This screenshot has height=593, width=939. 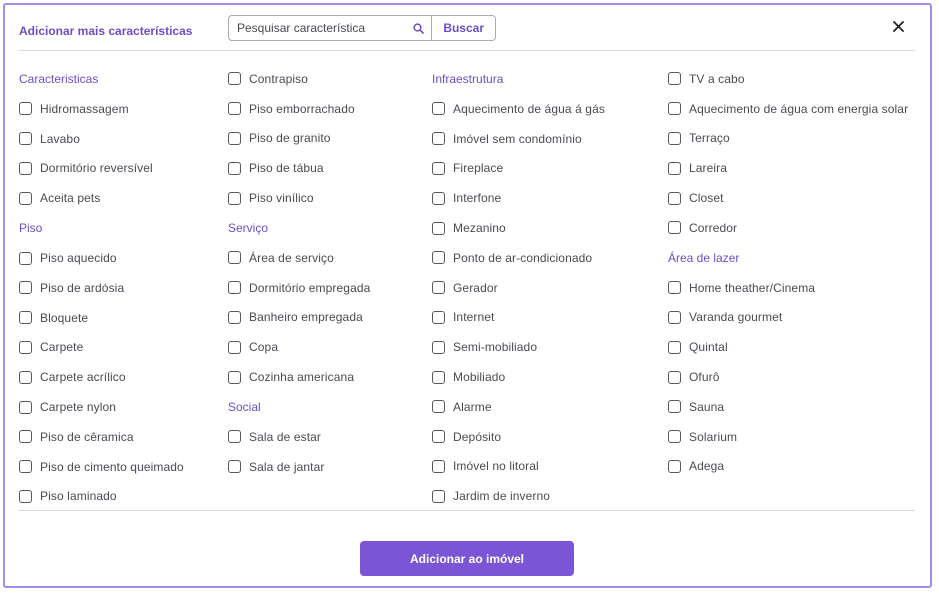 I want to click on search-icon, so click(x=418, y=28).